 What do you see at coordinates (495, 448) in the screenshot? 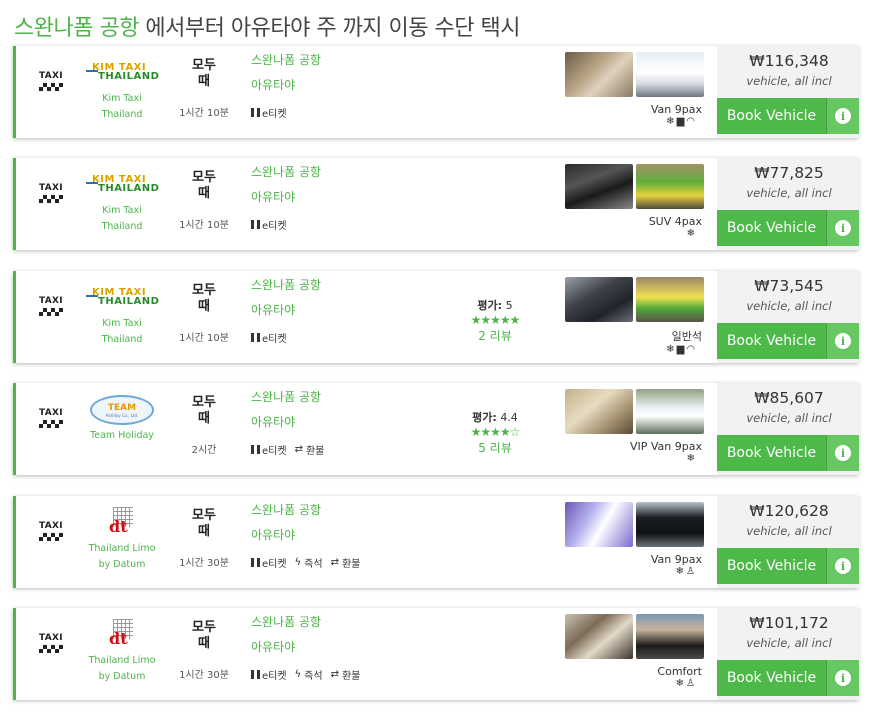
I see `reviews-link: 5 리뷰` at bounding box center [495, 448].